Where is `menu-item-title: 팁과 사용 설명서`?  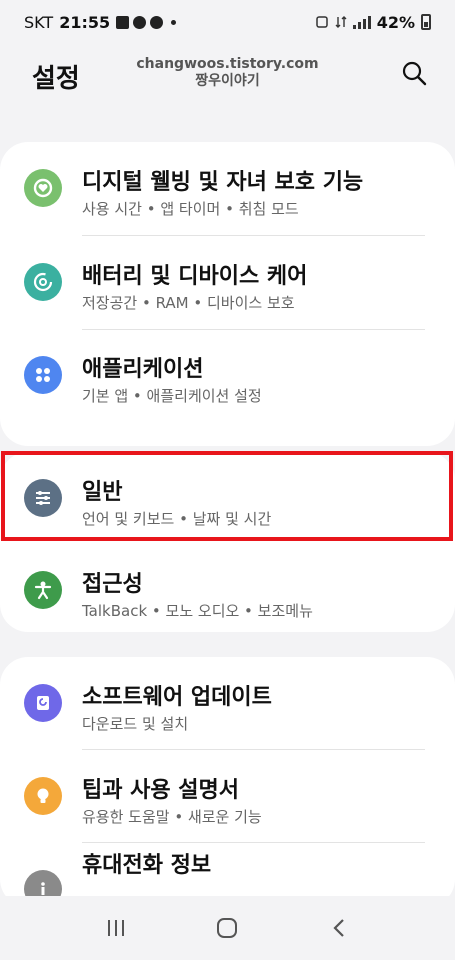
menu-item-title: 팁과 사용 설명서 is located at coordinates (160, 790).